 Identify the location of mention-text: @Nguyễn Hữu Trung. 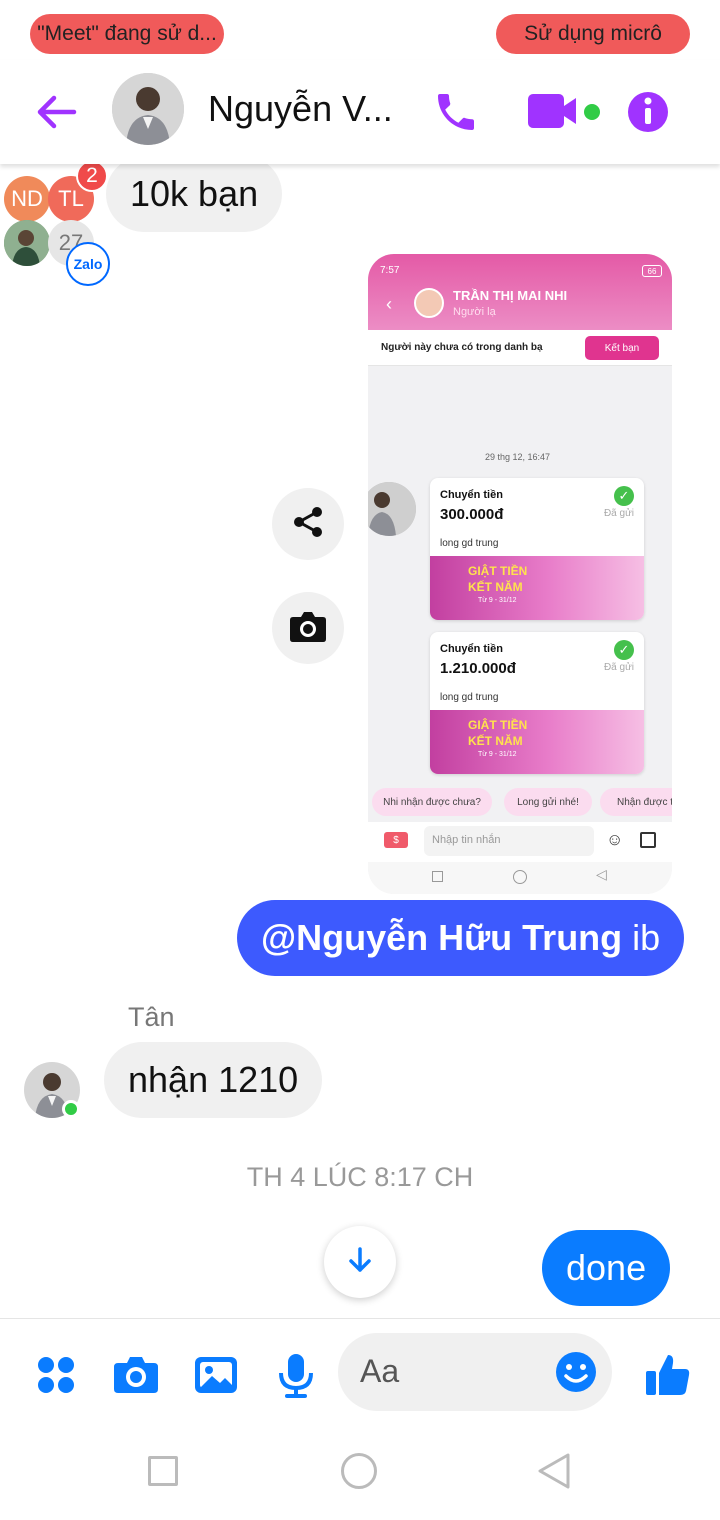
(441, 938).